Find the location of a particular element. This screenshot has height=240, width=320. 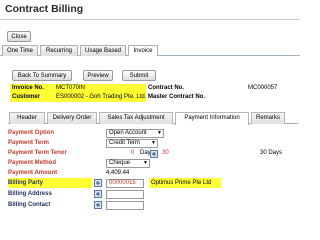

payment-option-select: Open Account ▼ is located at coordinates (135, 133).